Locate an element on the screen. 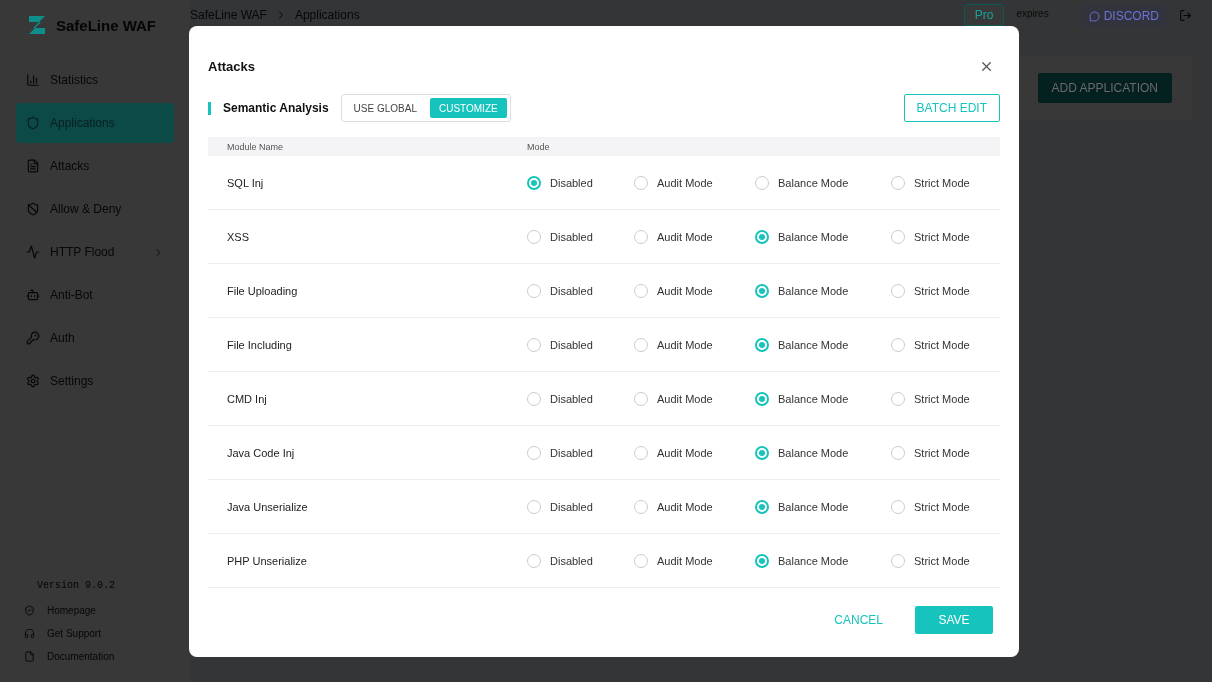 The width and height of the screenshot is (1212, 682). dialog-title: Attacks is located at coordinates (231, 66).